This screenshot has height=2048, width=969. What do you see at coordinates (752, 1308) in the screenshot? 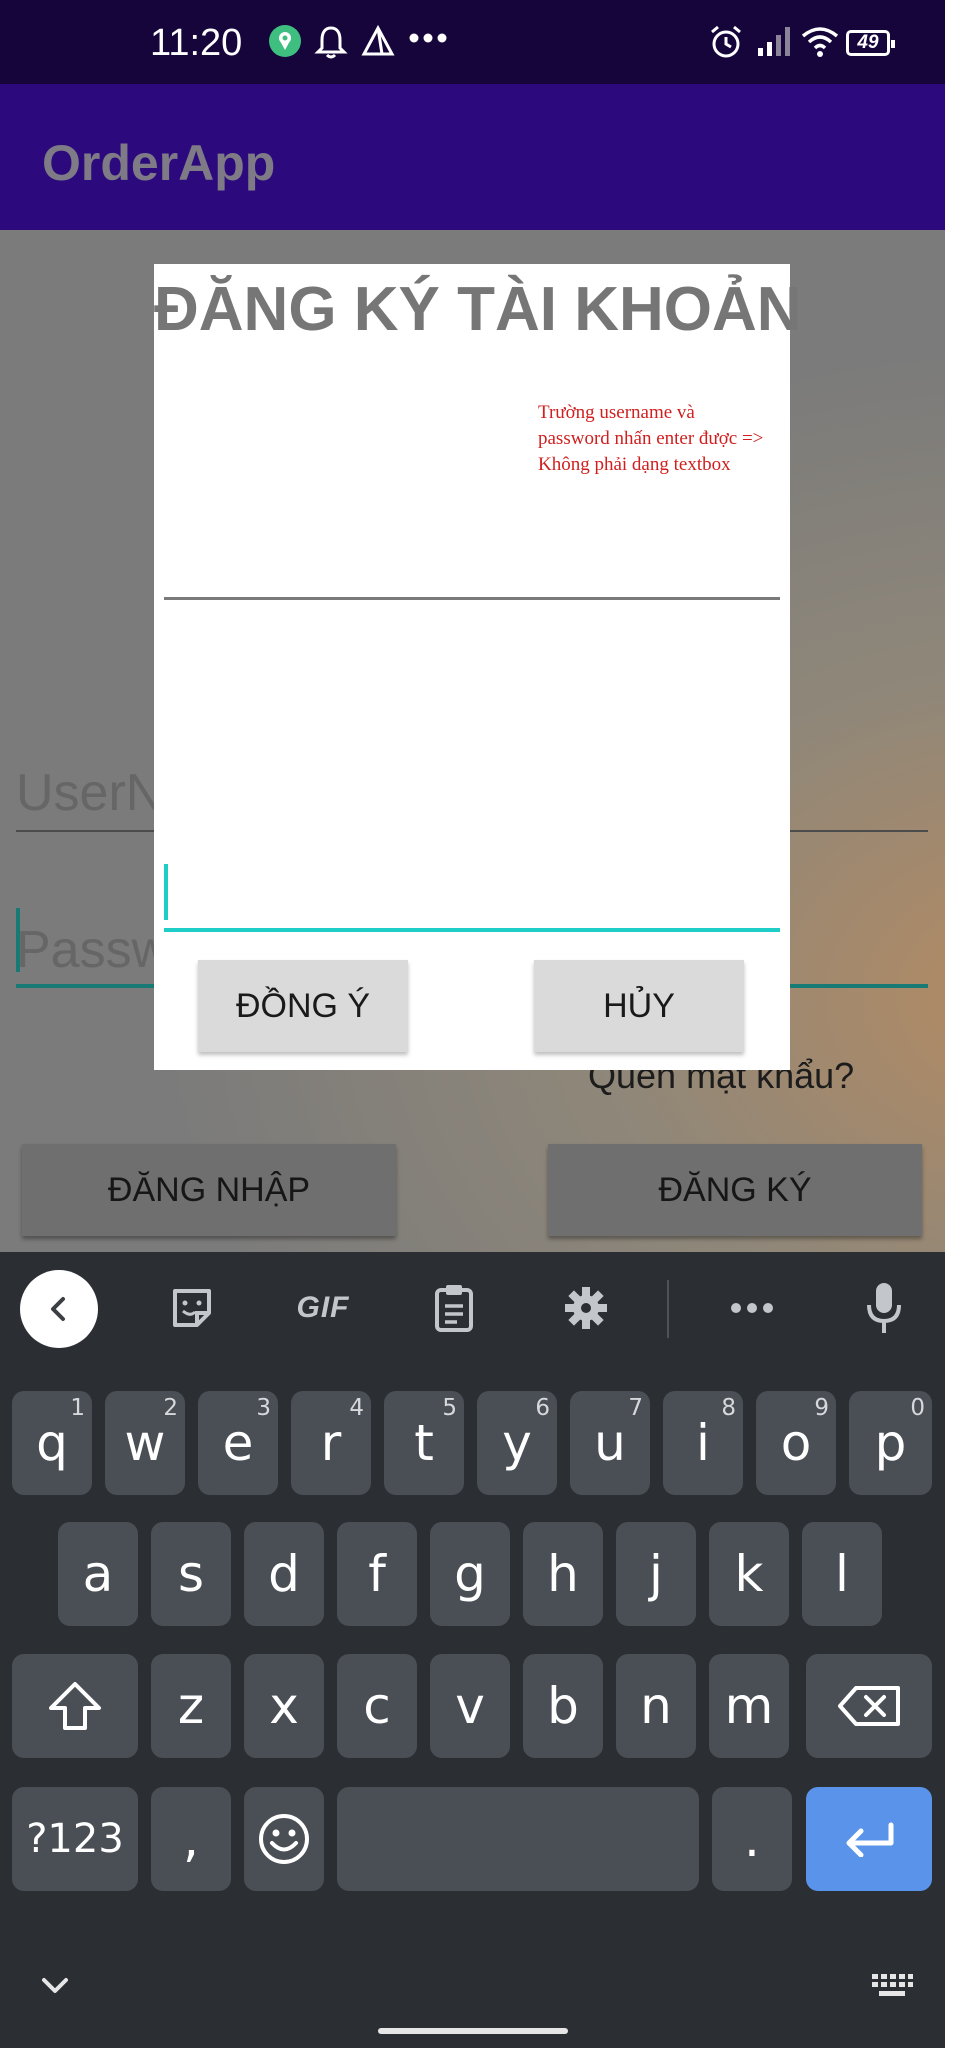
I see `more-icon` at bounding box center [752, 1308].